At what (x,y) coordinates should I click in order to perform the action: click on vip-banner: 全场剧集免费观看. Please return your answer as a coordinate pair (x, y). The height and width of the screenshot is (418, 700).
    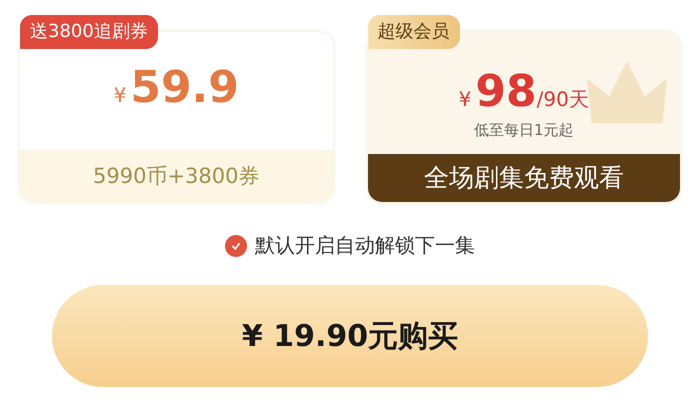
    Looking at the image, I should click on (524, 178).